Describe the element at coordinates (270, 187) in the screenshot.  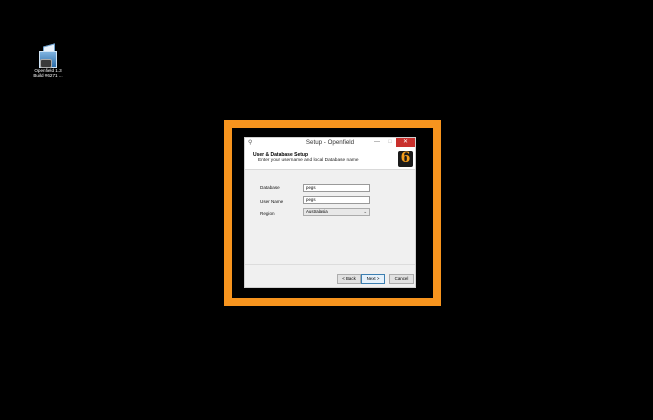
I see `database-label: Database` at that location.